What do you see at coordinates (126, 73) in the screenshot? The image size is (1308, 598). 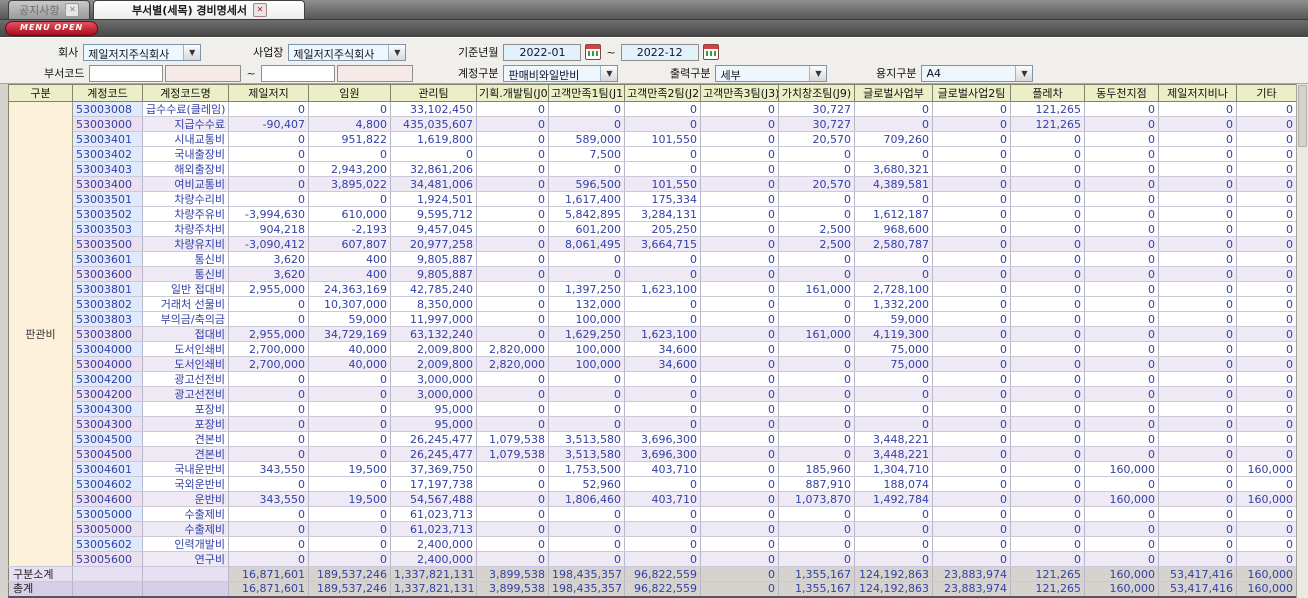 I see `dept-from-code-input` at bounding box center [126, 73].